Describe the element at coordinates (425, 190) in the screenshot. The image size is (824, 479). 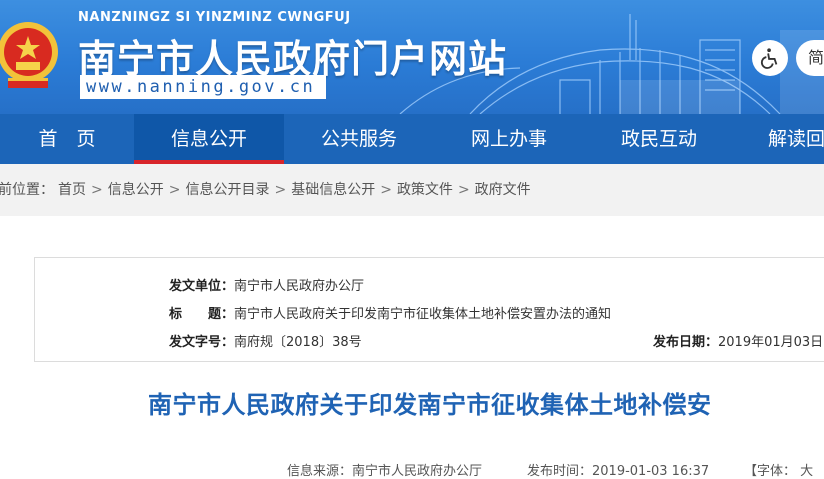
I see `breadcrumb-item-policy: 政策文件` at that location.